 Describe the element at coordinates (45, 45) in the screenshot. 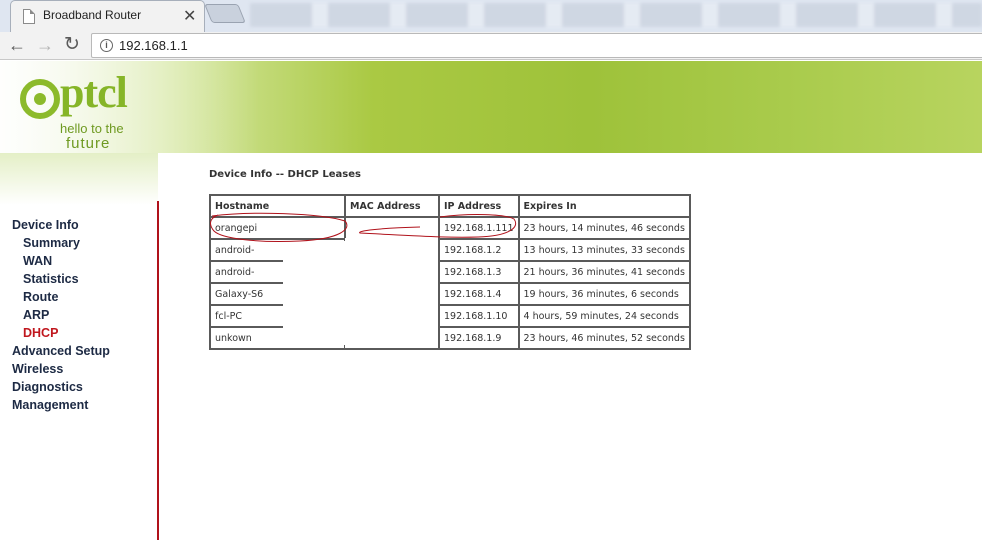

I see `forward-arrow-icon: →` at that location.